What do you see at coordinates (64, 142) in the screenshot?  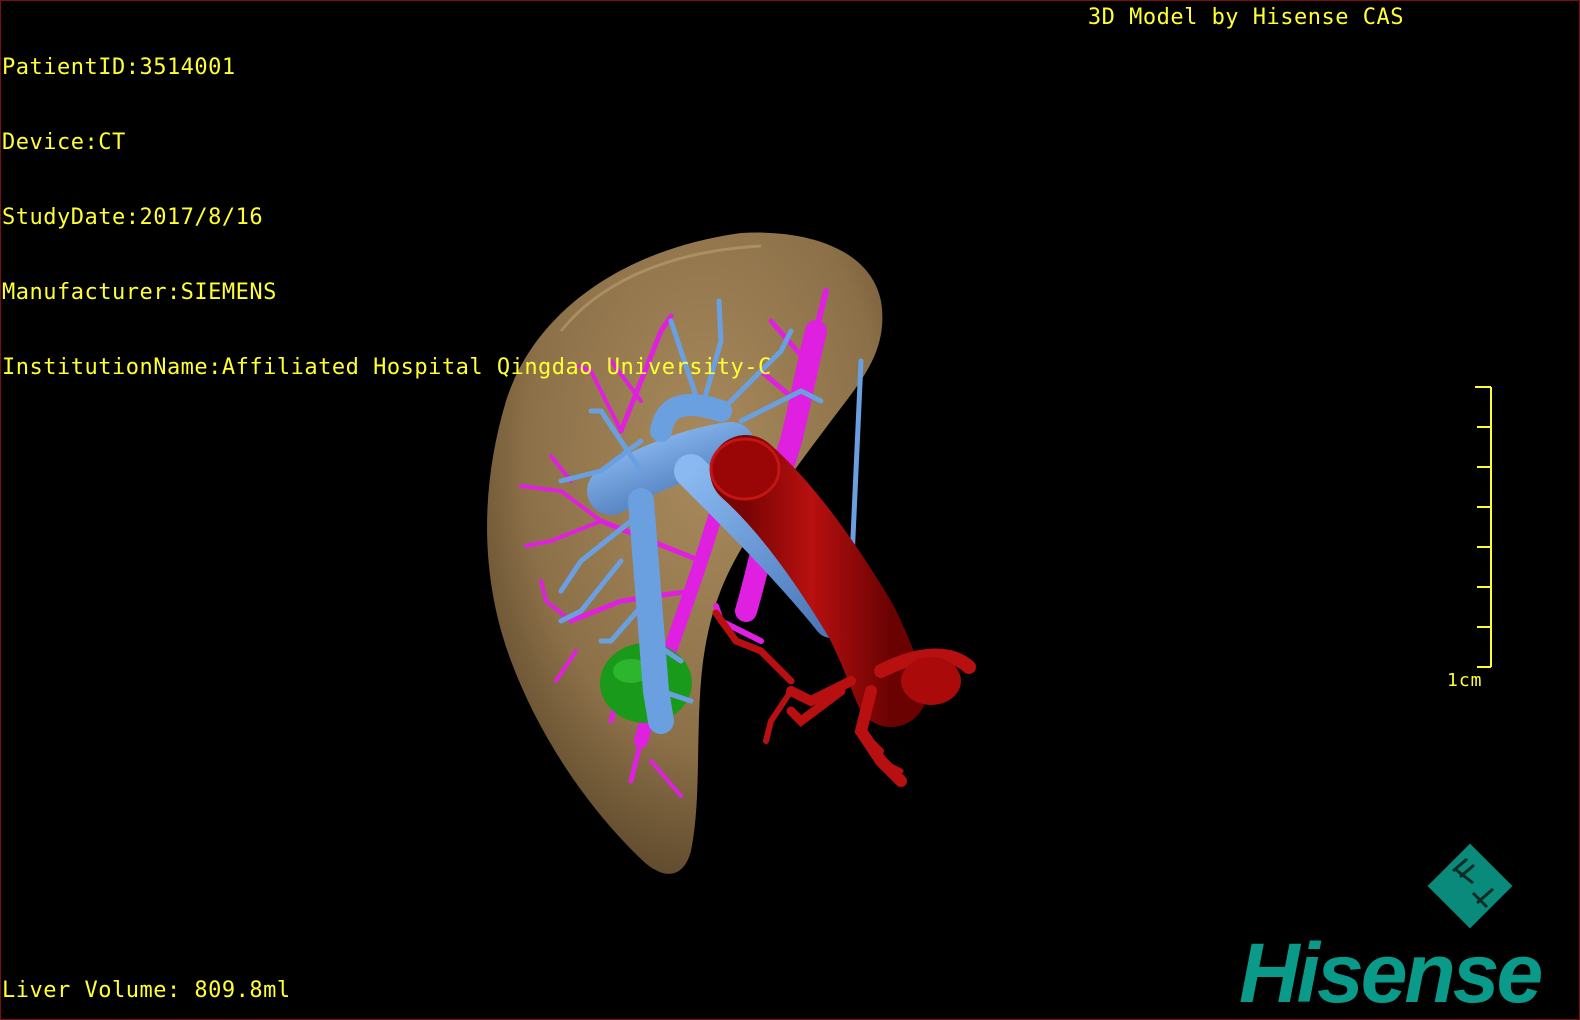 I see `device-text: Device:CT` at bounding box center [64, 142].